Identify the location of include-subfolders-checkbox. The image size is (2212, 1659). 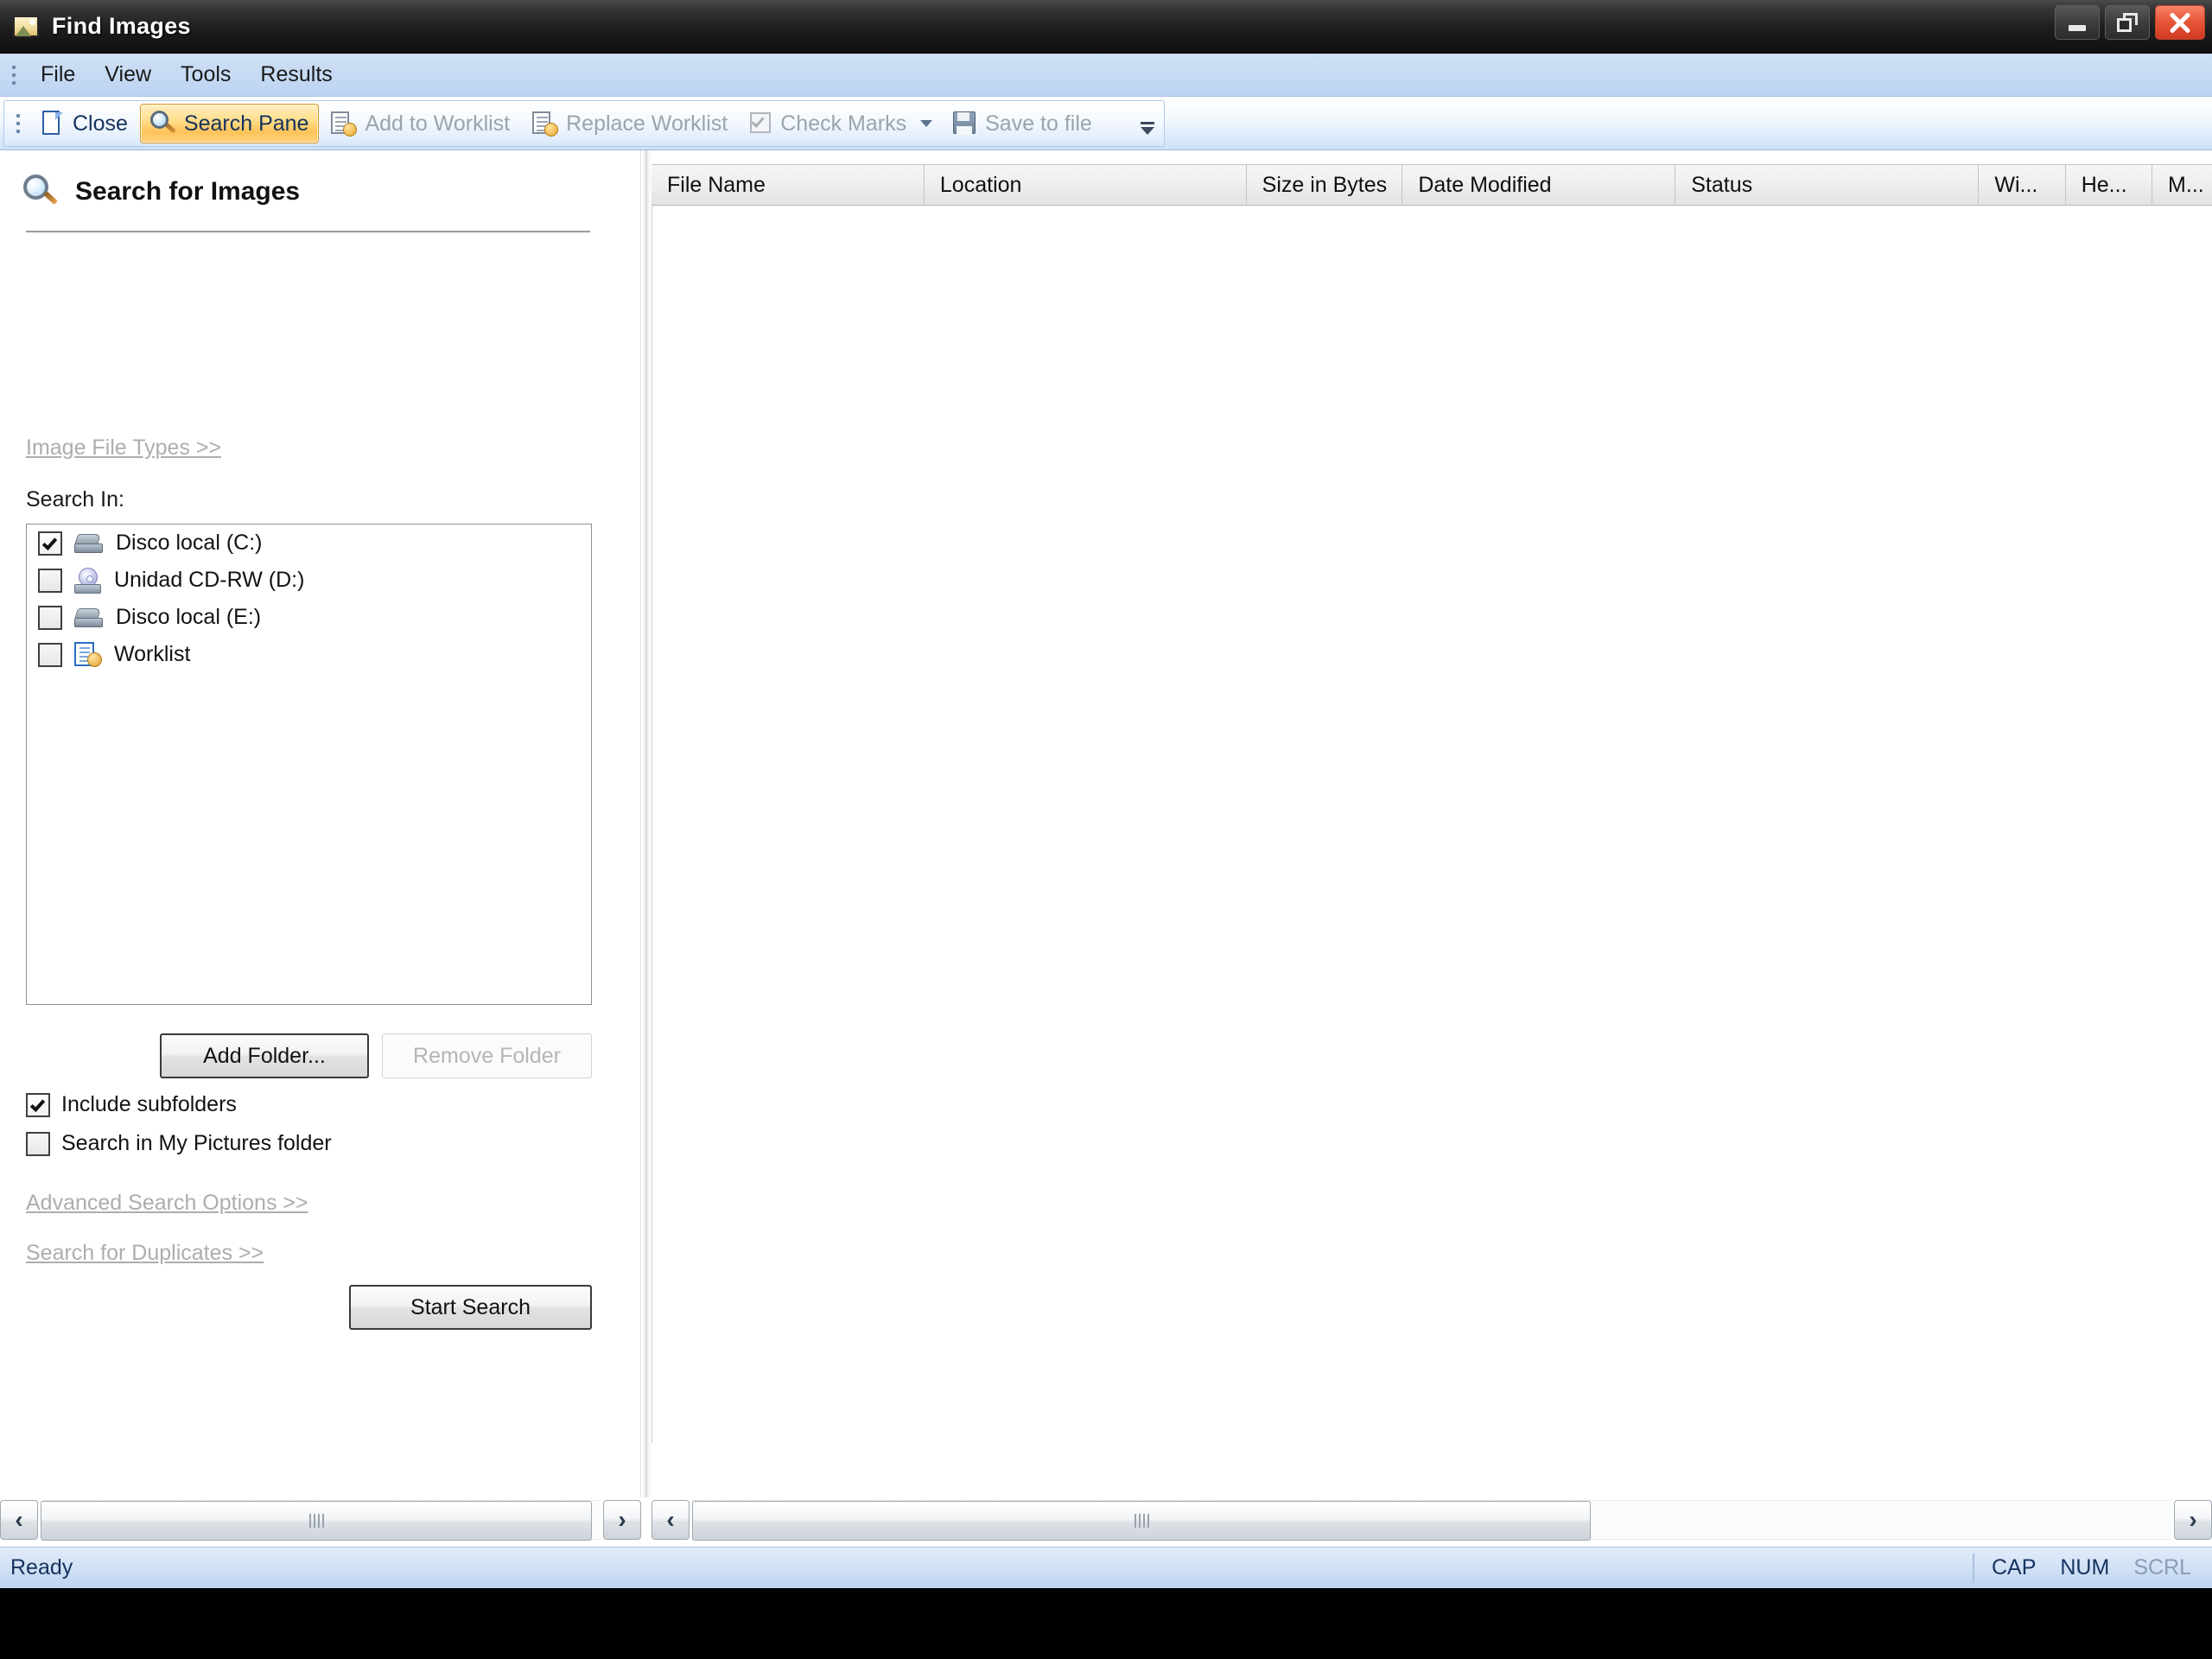
(38, 1104).